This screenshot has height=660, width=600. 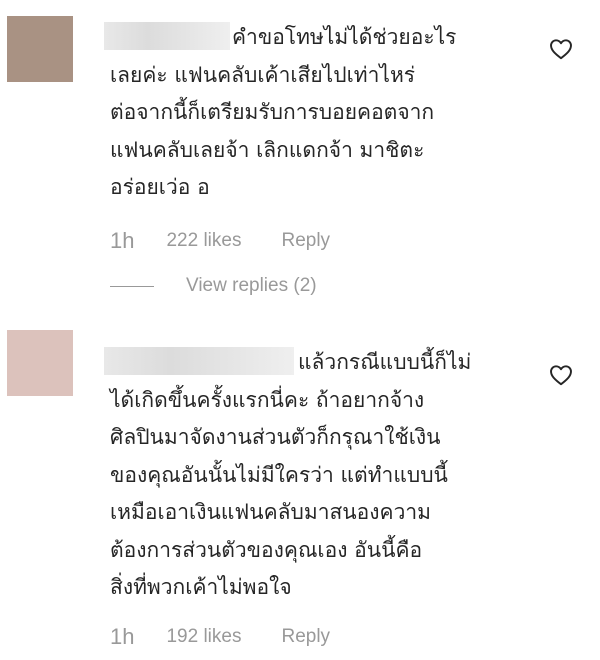 What do you see at coordinates (203, 637) in the screenshot?
I see `likes-count: 192 likes` at bounding box center [203, 637].